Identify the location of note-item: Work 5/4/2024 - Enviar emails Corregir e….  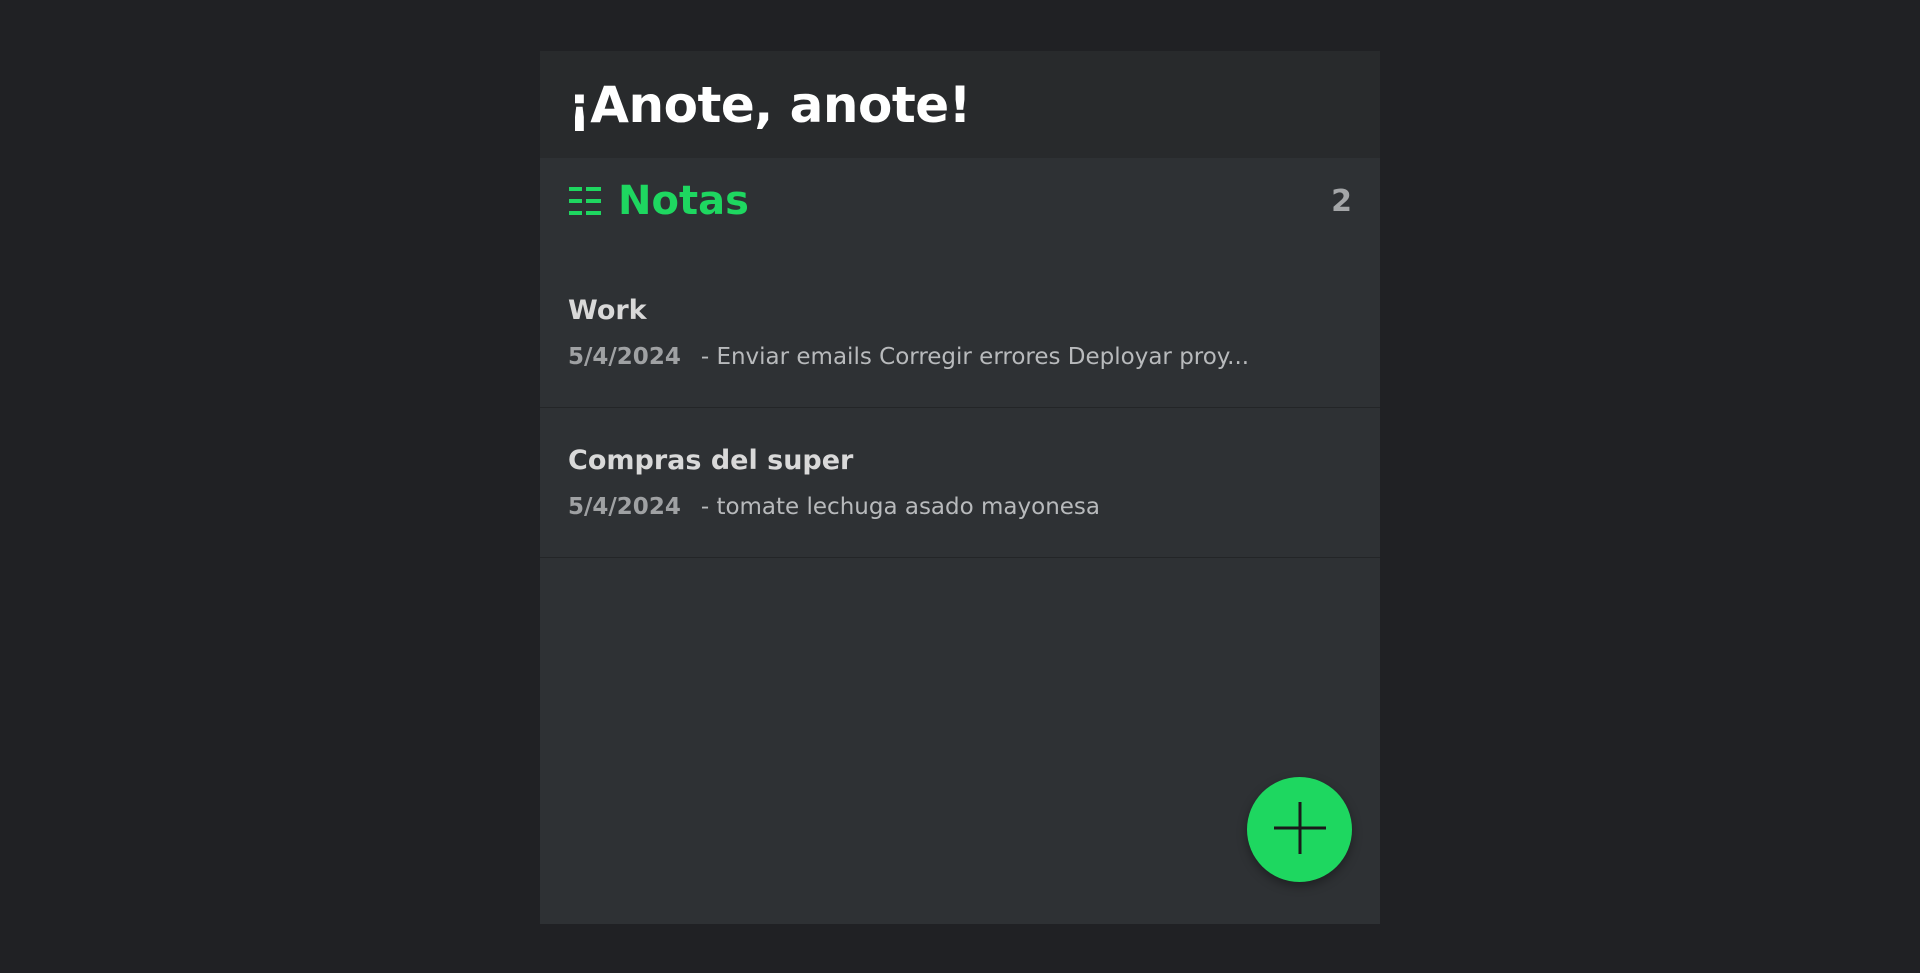
(960, 333).